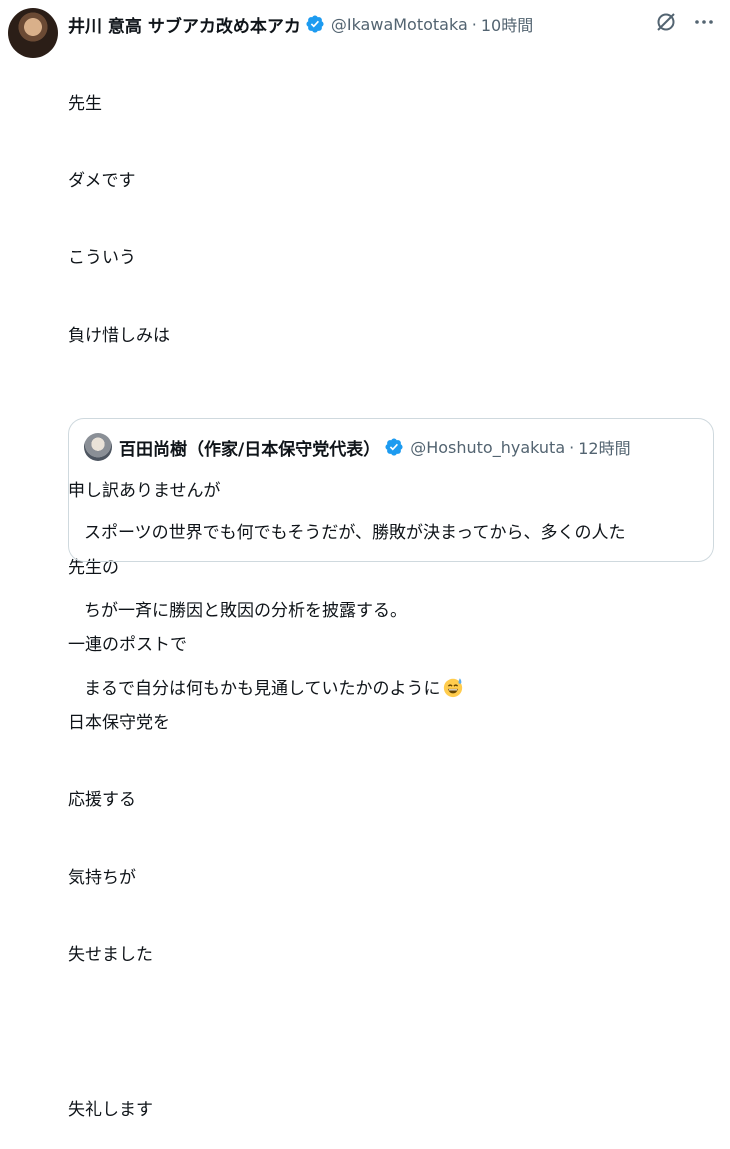 The width and height of the screenshot is (730, 1149). What do you see at coordinates (262, 689) in the screenshot?
I see `quote-line-text: まるで自分は何もかも見通していたかのように` at bounding box center [262, 689].